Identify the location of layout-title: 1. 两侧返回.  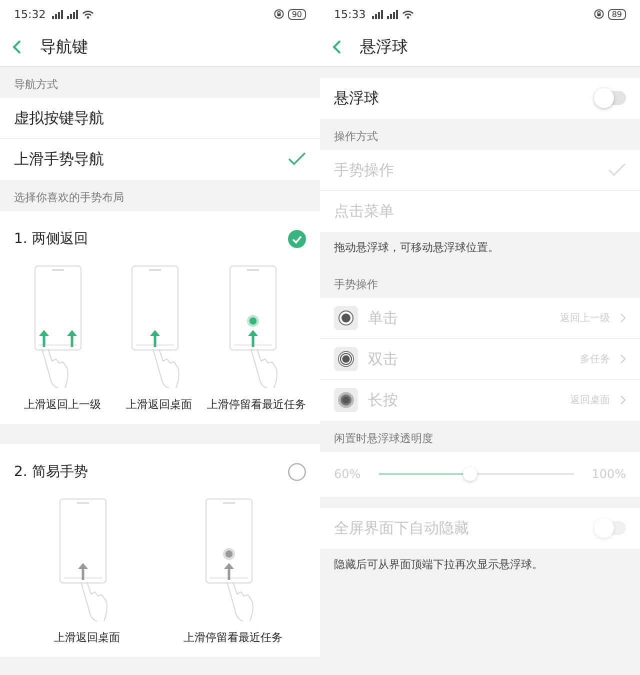
(51, 239).